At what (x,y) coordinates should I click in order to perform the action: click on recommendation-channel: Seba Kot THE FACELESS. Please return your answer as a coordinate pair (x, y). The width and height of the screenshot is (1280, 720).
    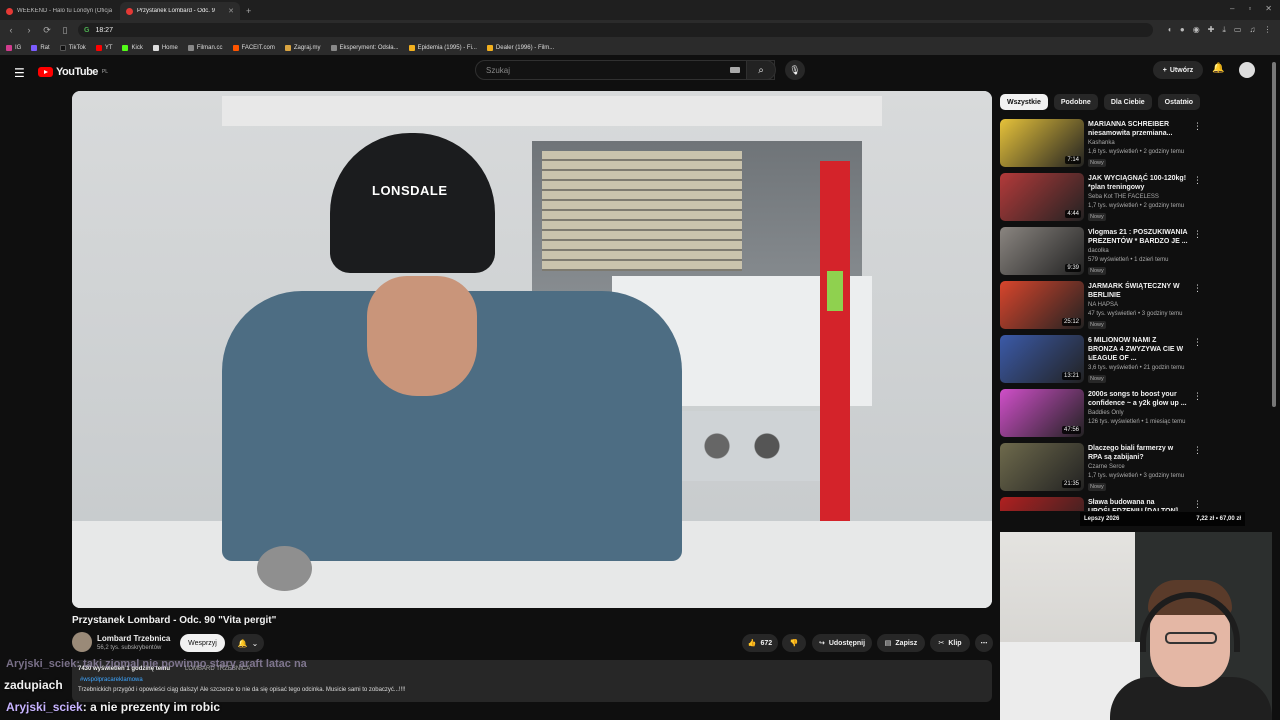
    Looking at the image, I should click on (1123, 197).